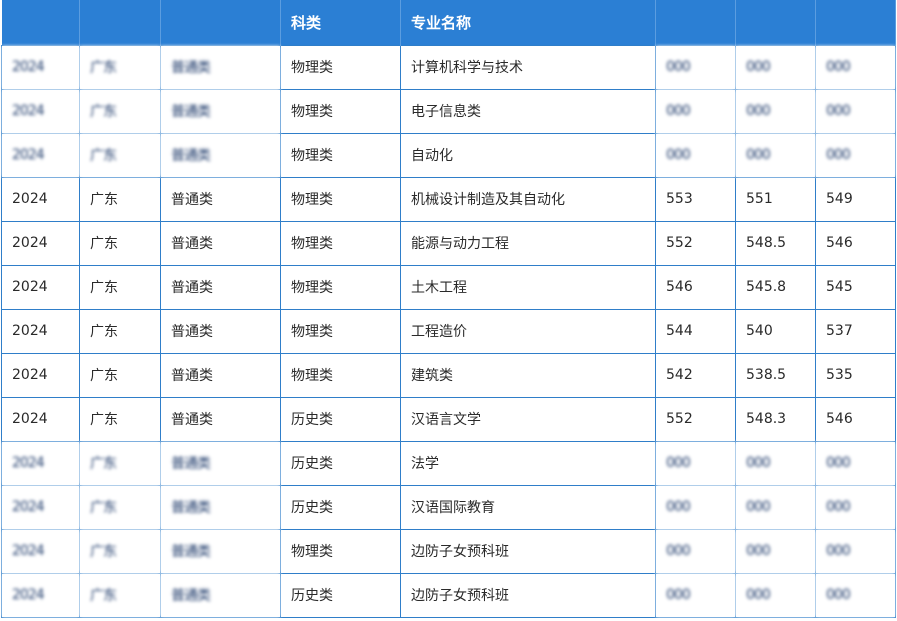 Image resolution: width=897 pixels, height=621 pixels. What do you see at coordinates (448, 111) in the screenshot?
I see `table-row: 2024 广东 普通类 物理类 电子信息类 000 000 000` at bounding box center [448, 111].